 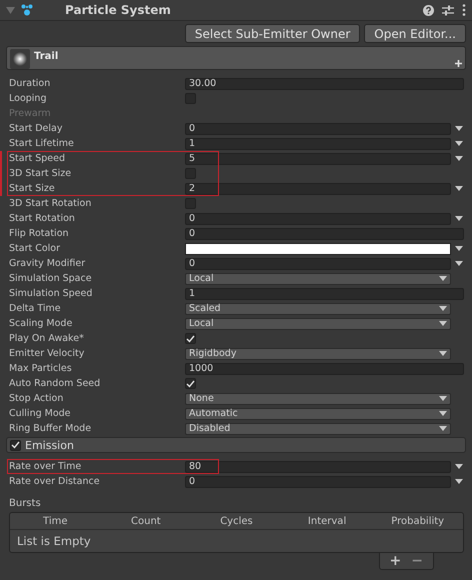 What do you see at coordinates (55, 521) in the screenshot?
I see `column-header: Time` at bounding box center [55, 521].